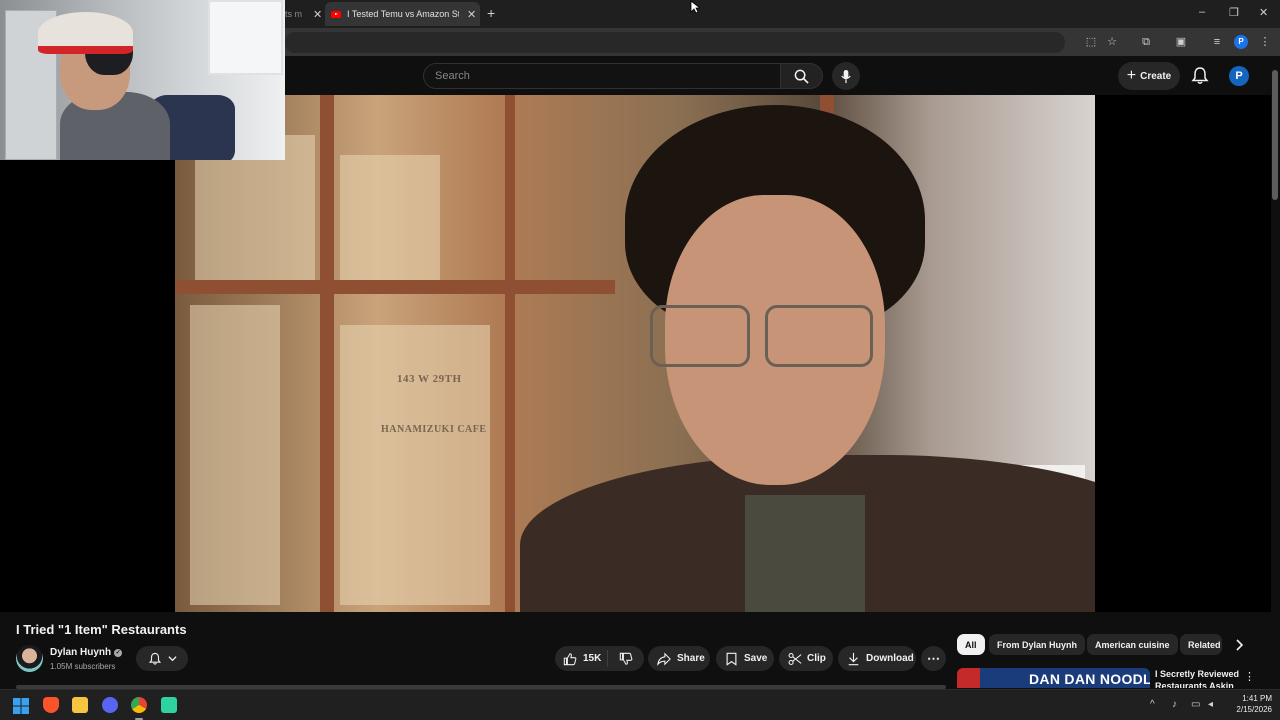 The width and height of the screenshot is (1280, 720). What do you see at coordinates (570, 658) in the screenshot?
I see `thumbs-up-icon` at bounding box center [570, 658].